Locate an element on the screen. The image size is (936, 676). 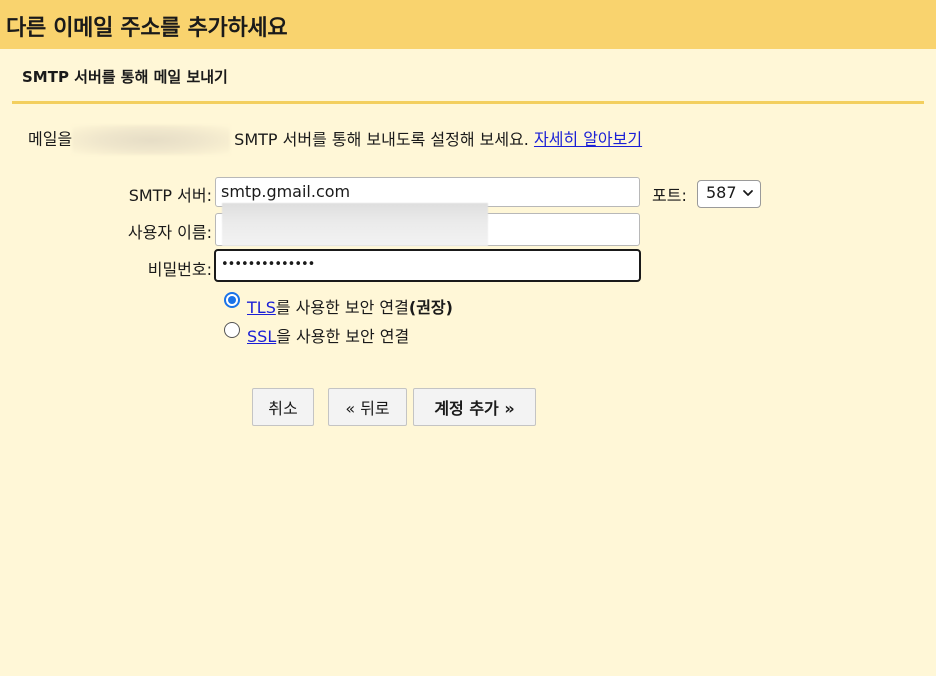
back-button: « 뒤로 is located at coordinates (367, 407).